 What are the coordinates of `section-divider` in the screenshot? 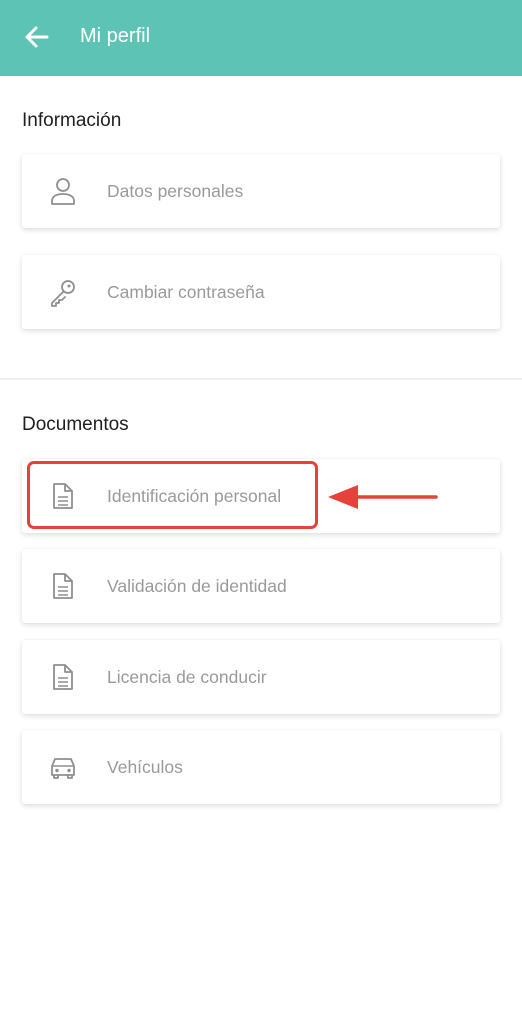 It's located at (261, 379).